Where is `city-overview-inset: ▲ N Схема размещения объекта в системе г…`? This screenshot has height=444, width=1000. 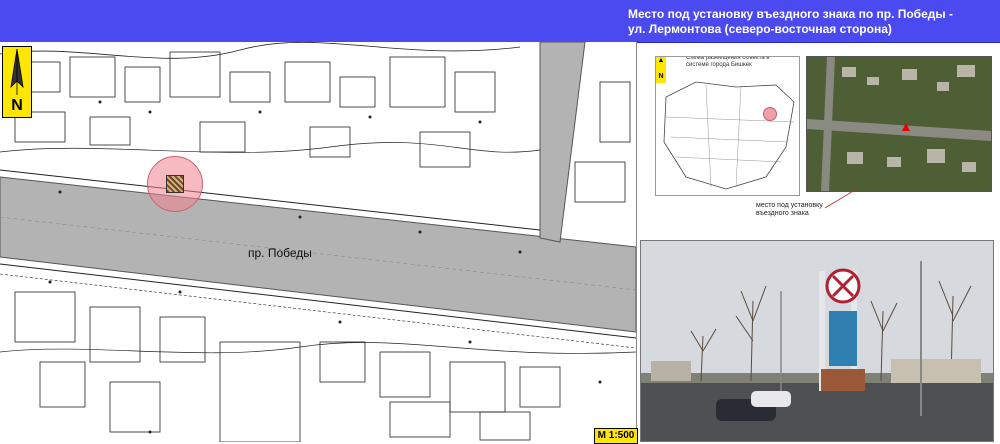
city-overview-inset: ▲ N Схема размещения объекта в системе г… is located at coordinates (727, 126).